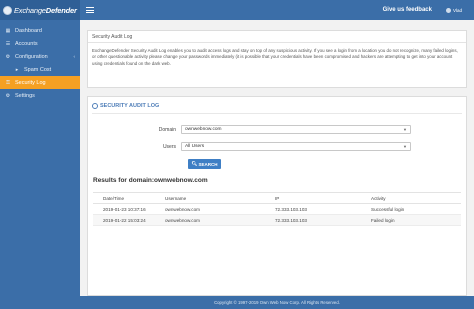 This screenshot has width=474, height=309. Describe the element at coordinates (407, 10) in the screenshot. I see `feedback-link: Give us feedback` at that location.